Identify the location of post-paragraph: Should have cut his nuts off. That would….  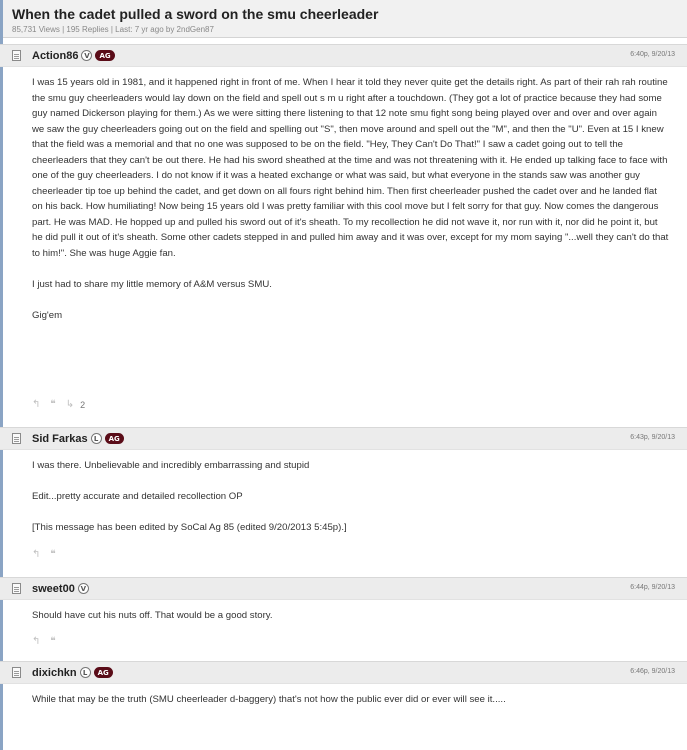
(152, 615).